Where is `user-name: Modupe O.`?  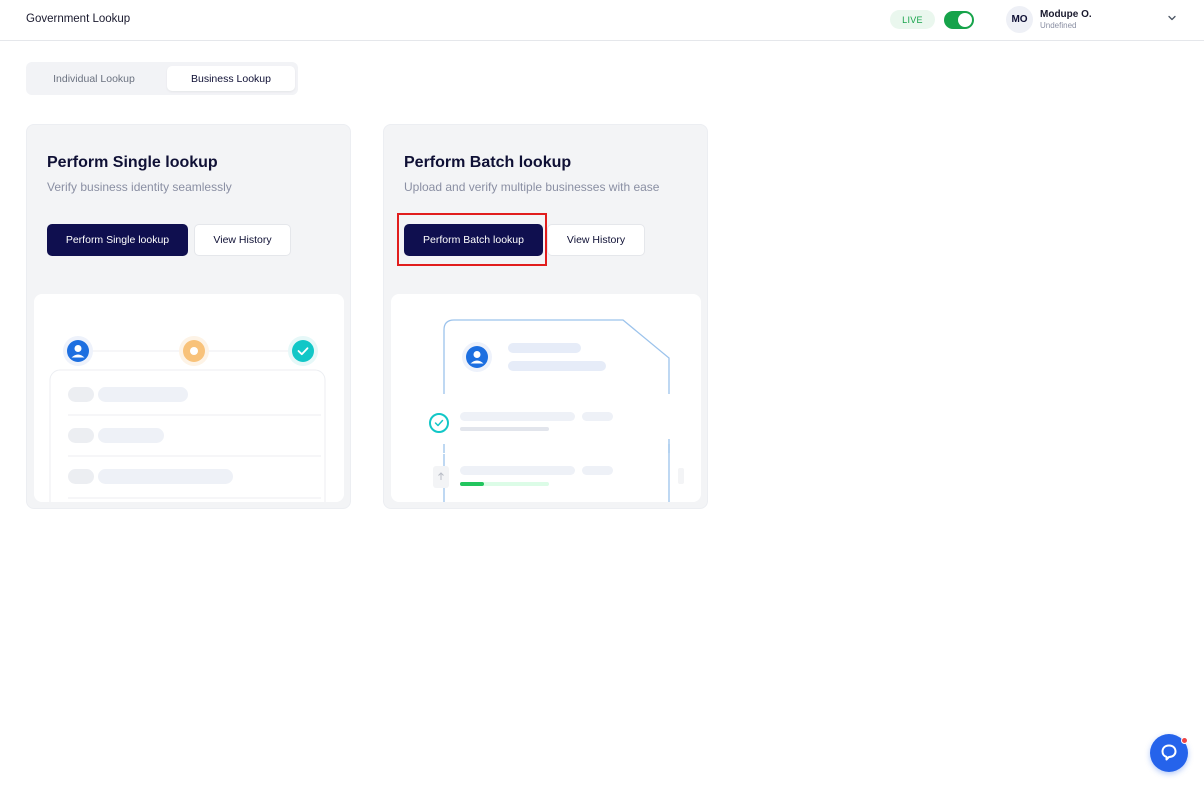
user-name: Modupe O. is located at coordinates (1066, 14).